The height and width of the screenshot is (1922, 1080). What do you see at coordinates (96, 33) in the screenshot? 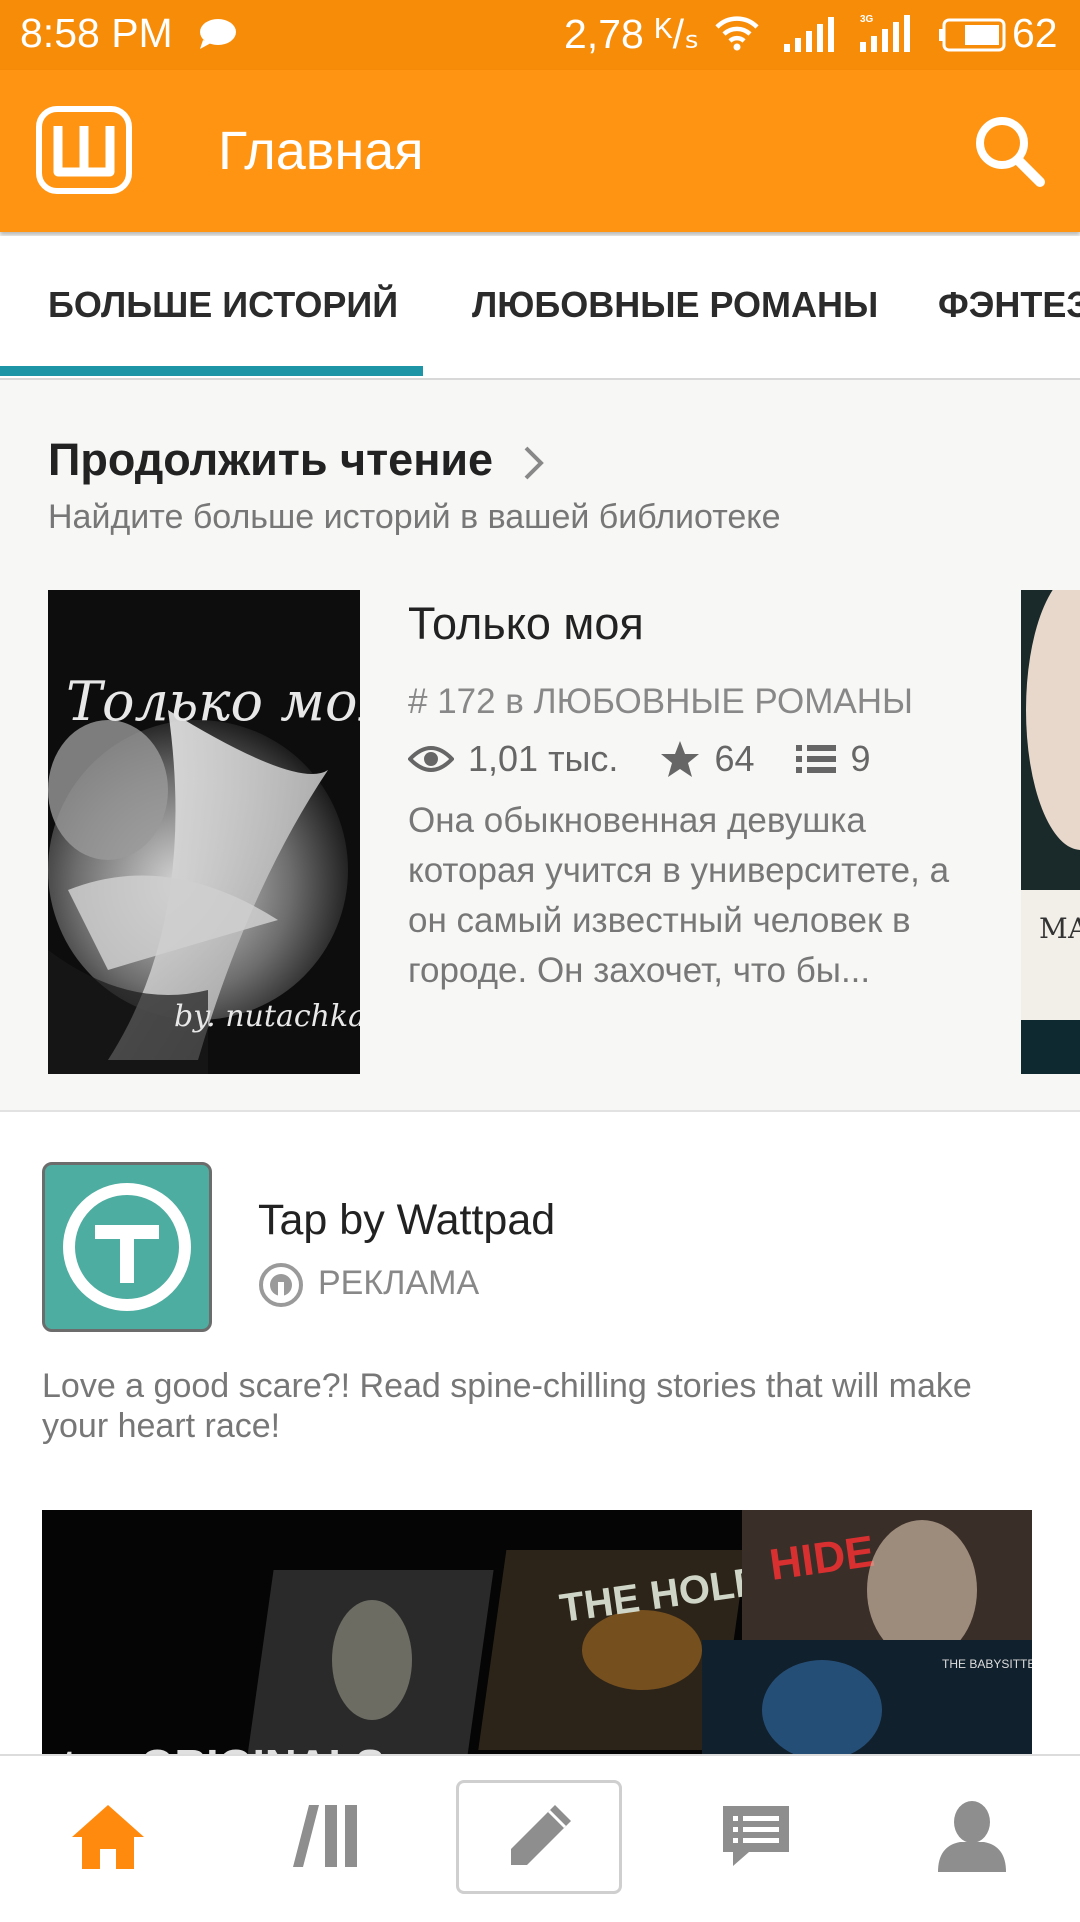
I see `status-time: 8:58 PM` at bounding box center [96, 33].